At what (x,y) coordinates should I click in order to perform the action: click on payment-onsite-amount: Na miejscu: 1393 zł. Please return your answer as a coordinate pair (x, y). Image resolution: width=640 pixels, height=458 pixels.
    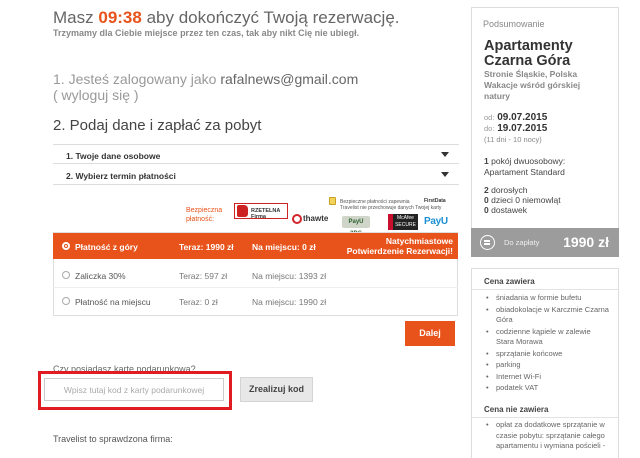
    Looking at the image, I should click on (289, 276).